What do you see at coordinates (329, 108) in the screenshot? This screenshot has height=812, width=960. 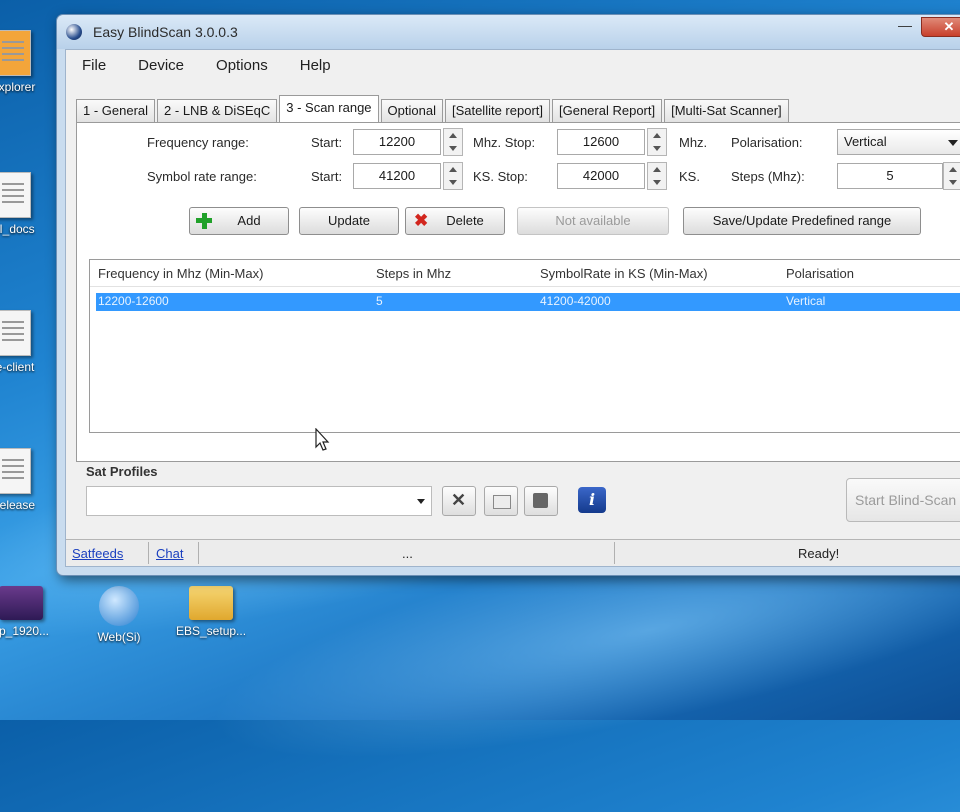 I see `tab-scan-range: 3 - Scan range` at bounding box center [329, 108].